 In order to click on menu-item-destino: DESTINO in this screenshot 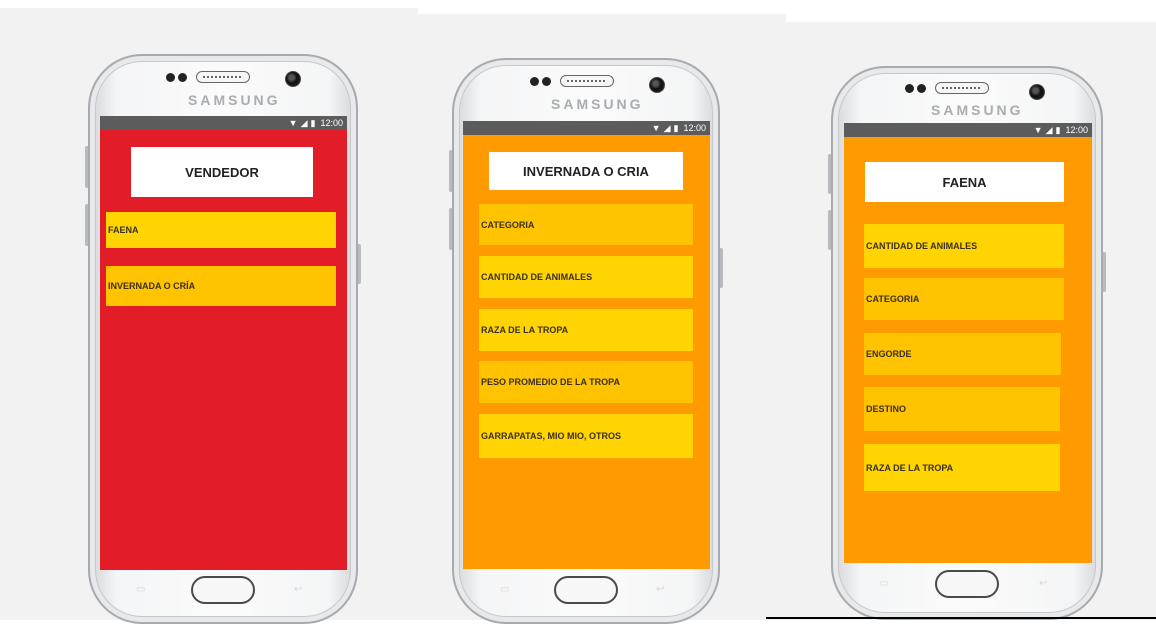, I will do `click(962, 409)`.